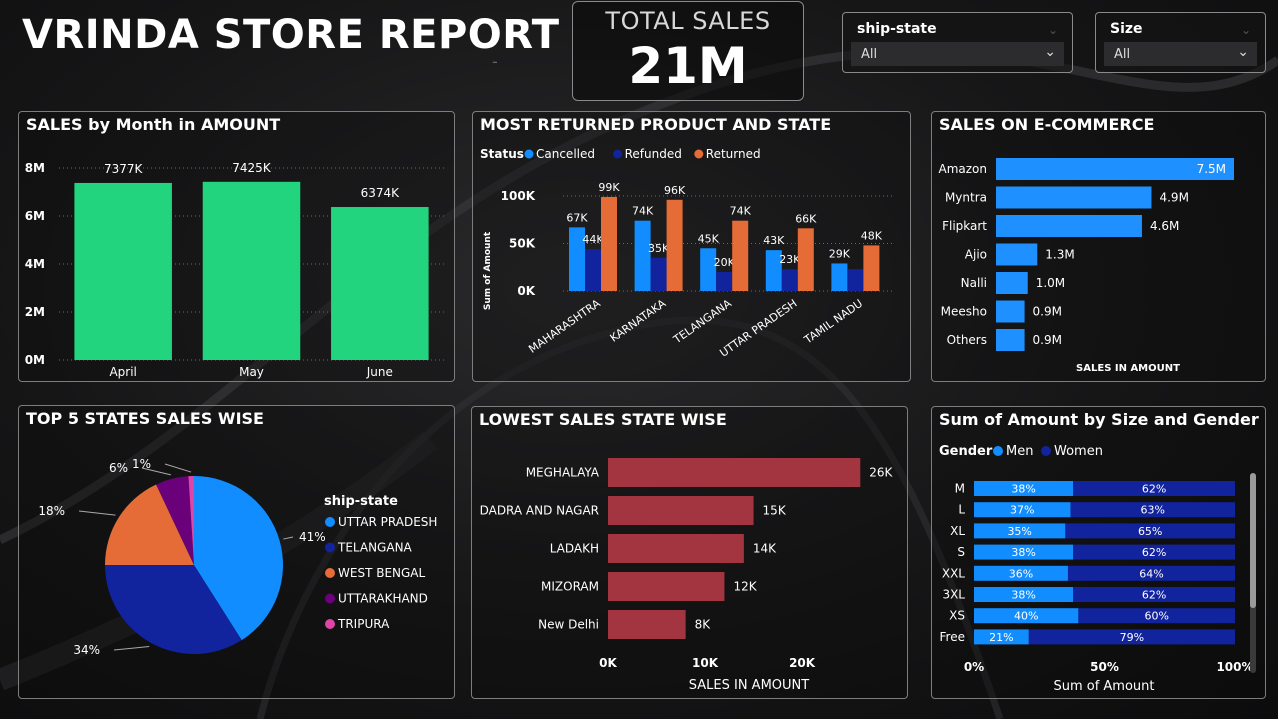 Image resolution: width=1278 pixels, height=719 pixels. I want to click on data-label: 67K, so click(577, 217).